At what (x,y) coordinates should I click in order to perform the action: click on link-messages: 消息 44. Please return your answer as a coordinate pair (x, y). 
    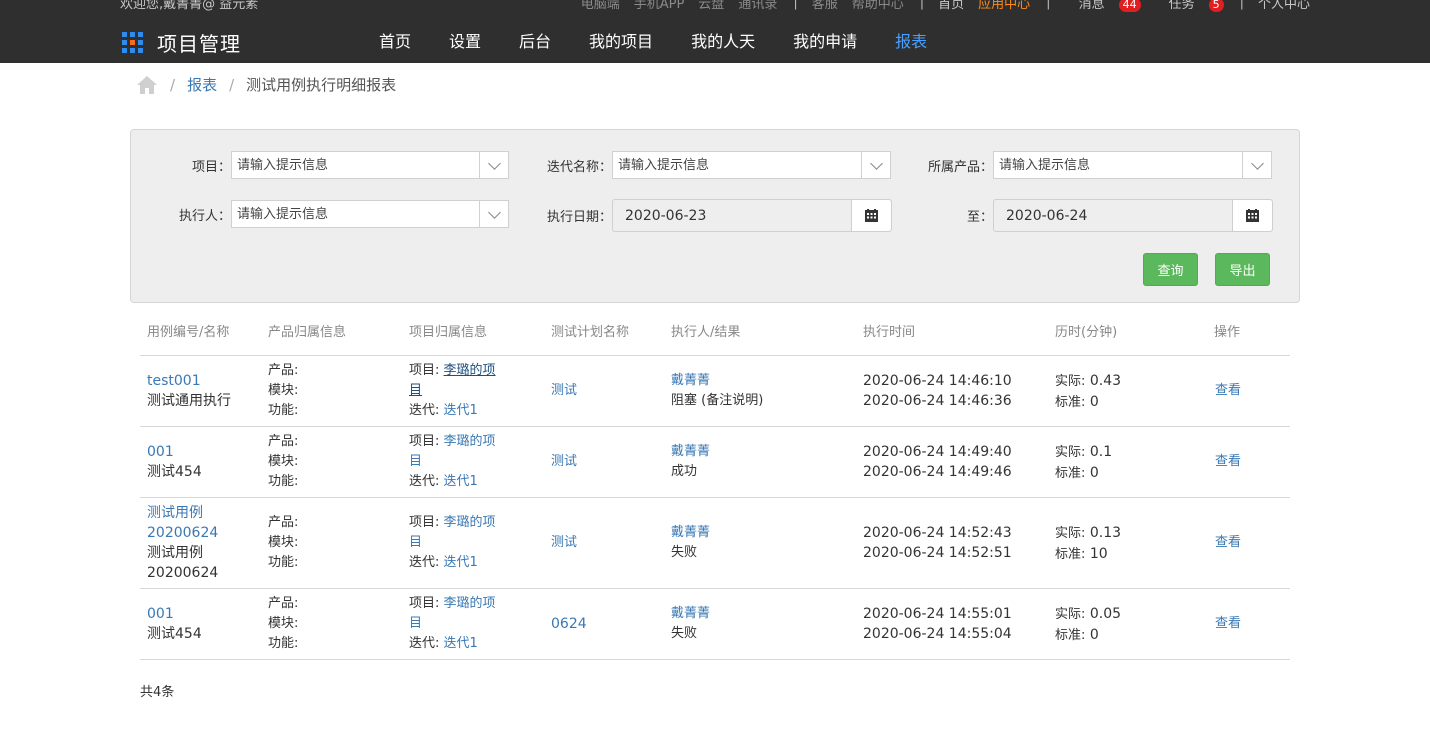
    Looking at the image, I should click on (1103, 6).